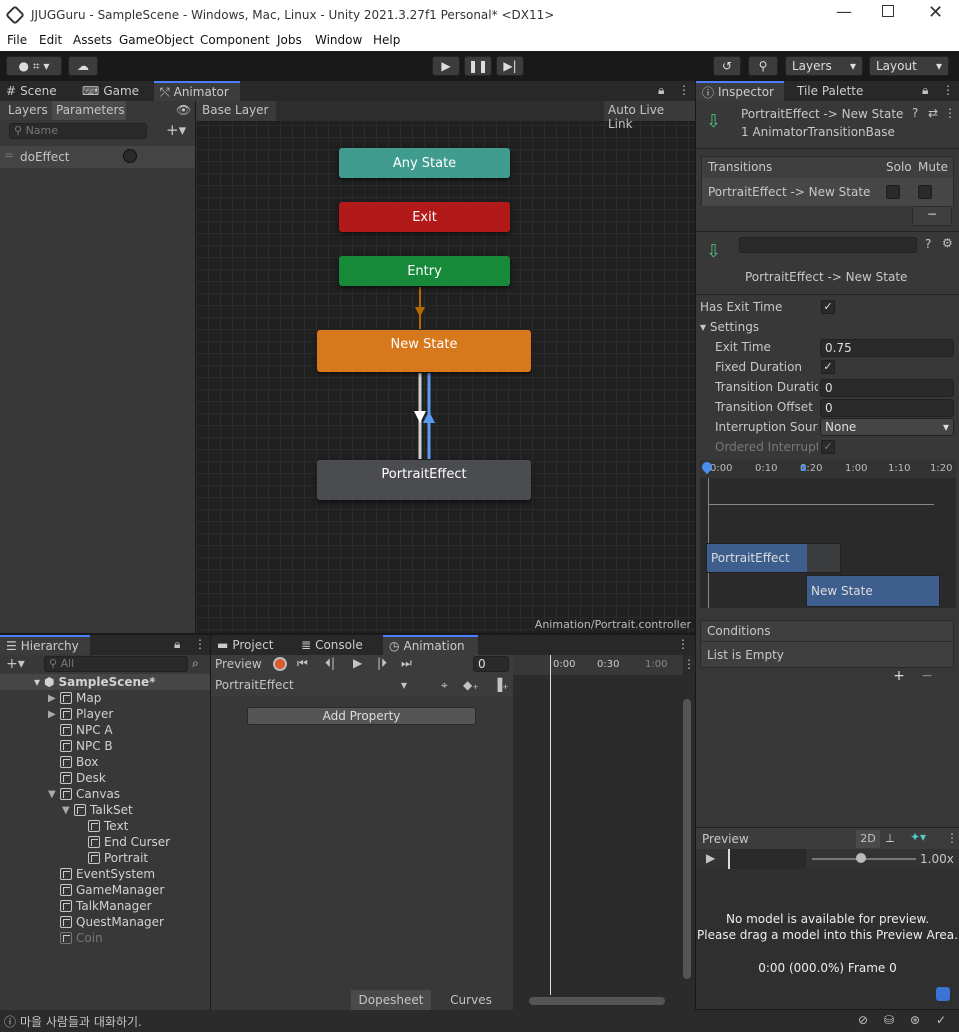 Image resolution: width=959 pixels, height=1032 pixels. I want to click on transition-row: PortraitEffect -> New State, so click(827, 192).